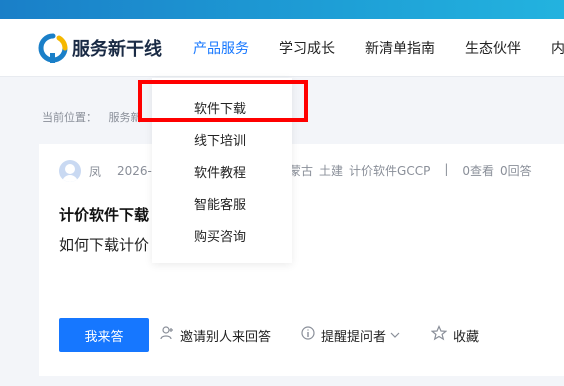 The height and width of the screenshot is (386, 564). Describe the element at coordinates (301, 170) in the screenshot. I see `tag-region: 蒙古` at that location.